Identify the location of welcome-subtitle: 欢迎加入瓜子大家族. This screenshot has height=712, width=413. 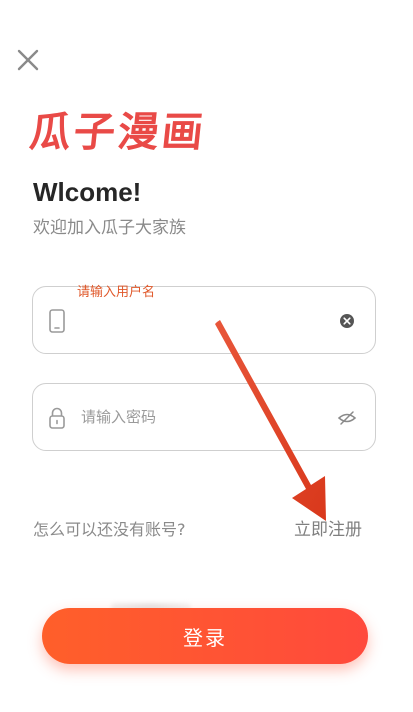
(109, 228).